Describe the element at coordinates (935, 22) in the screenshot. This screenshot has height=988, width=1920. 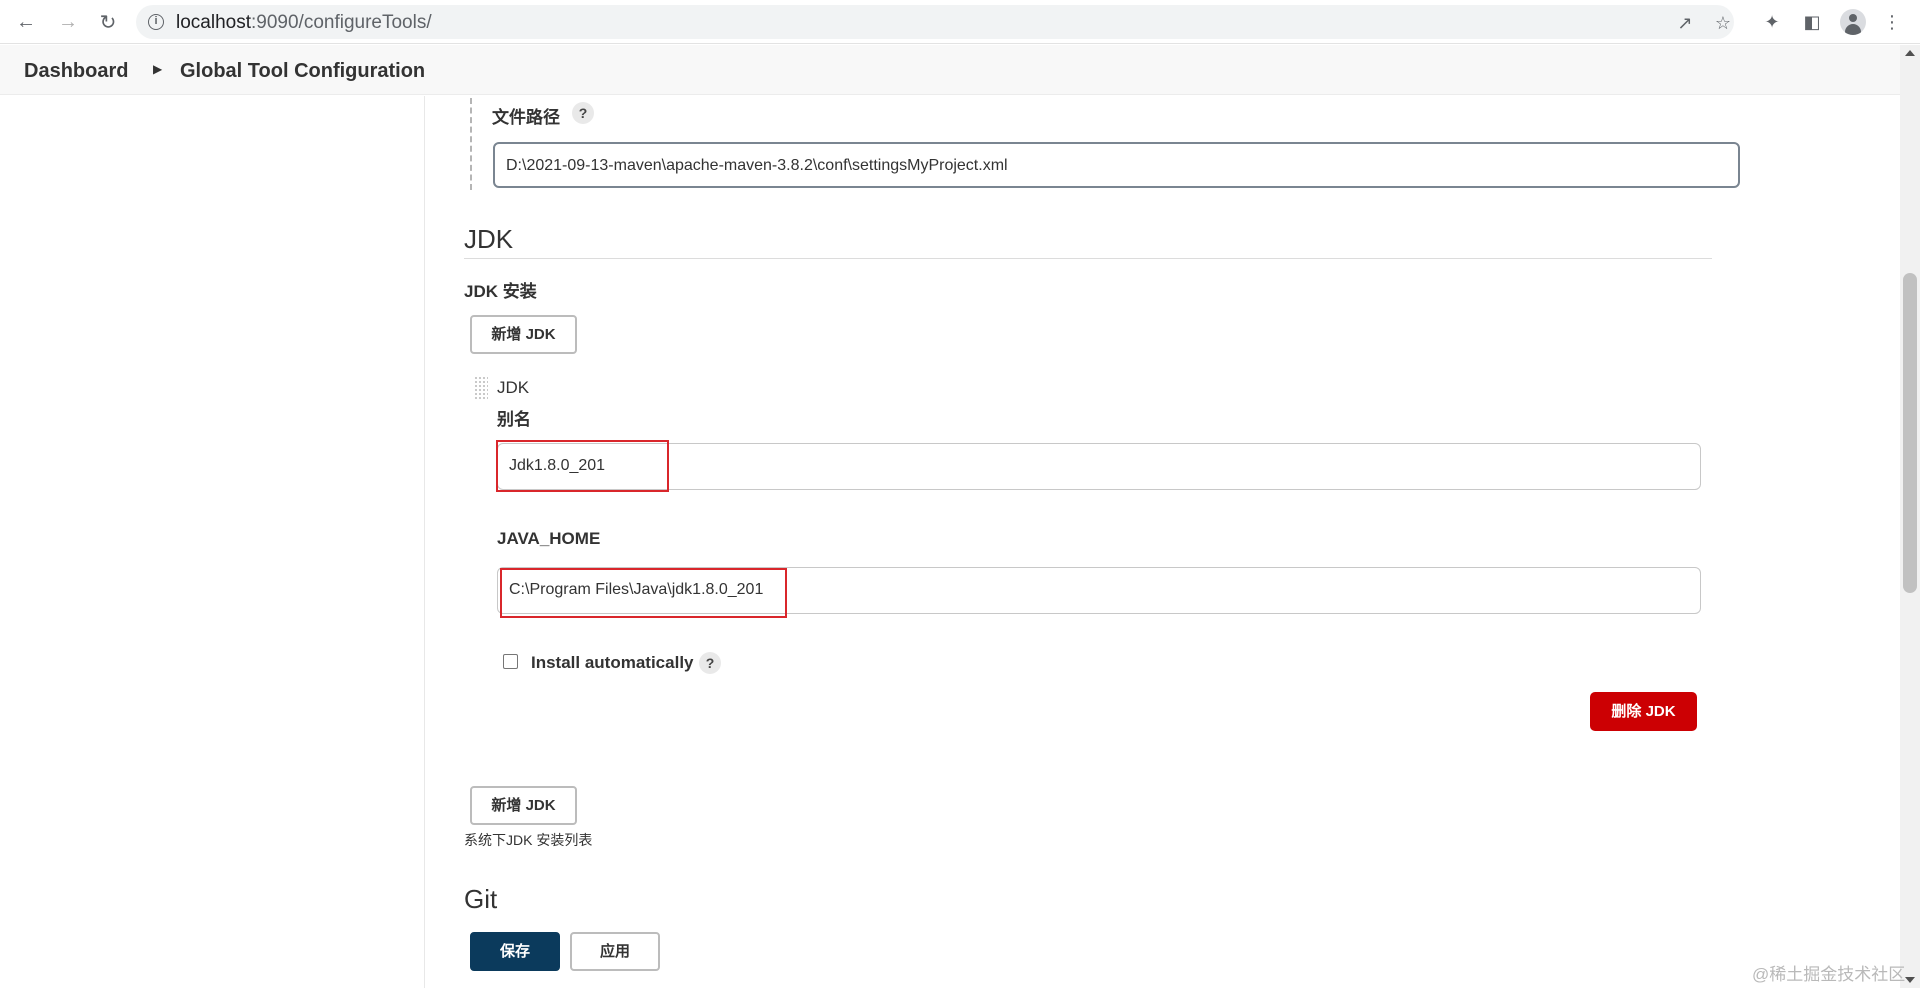
I see `address-bar: i localhost:9090/configureTools/ ↗ ☆` at that location.